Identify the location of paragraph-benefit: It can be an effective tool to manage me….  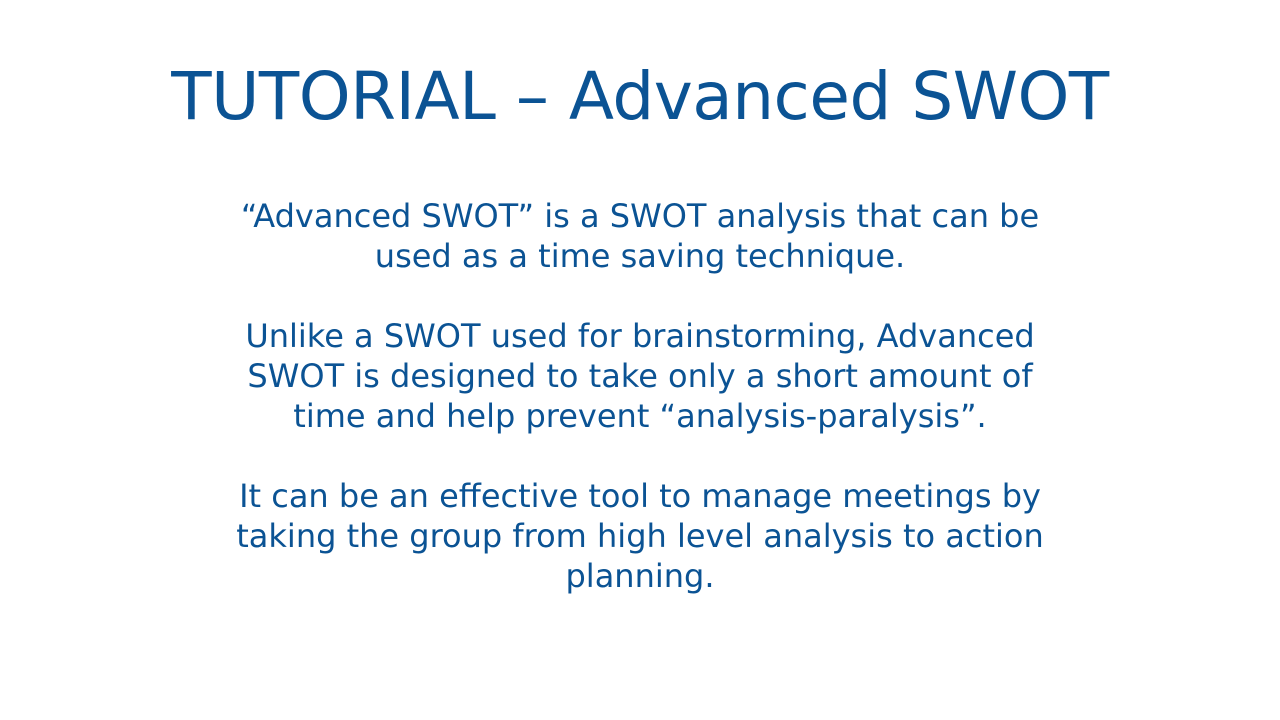
(640, 536).